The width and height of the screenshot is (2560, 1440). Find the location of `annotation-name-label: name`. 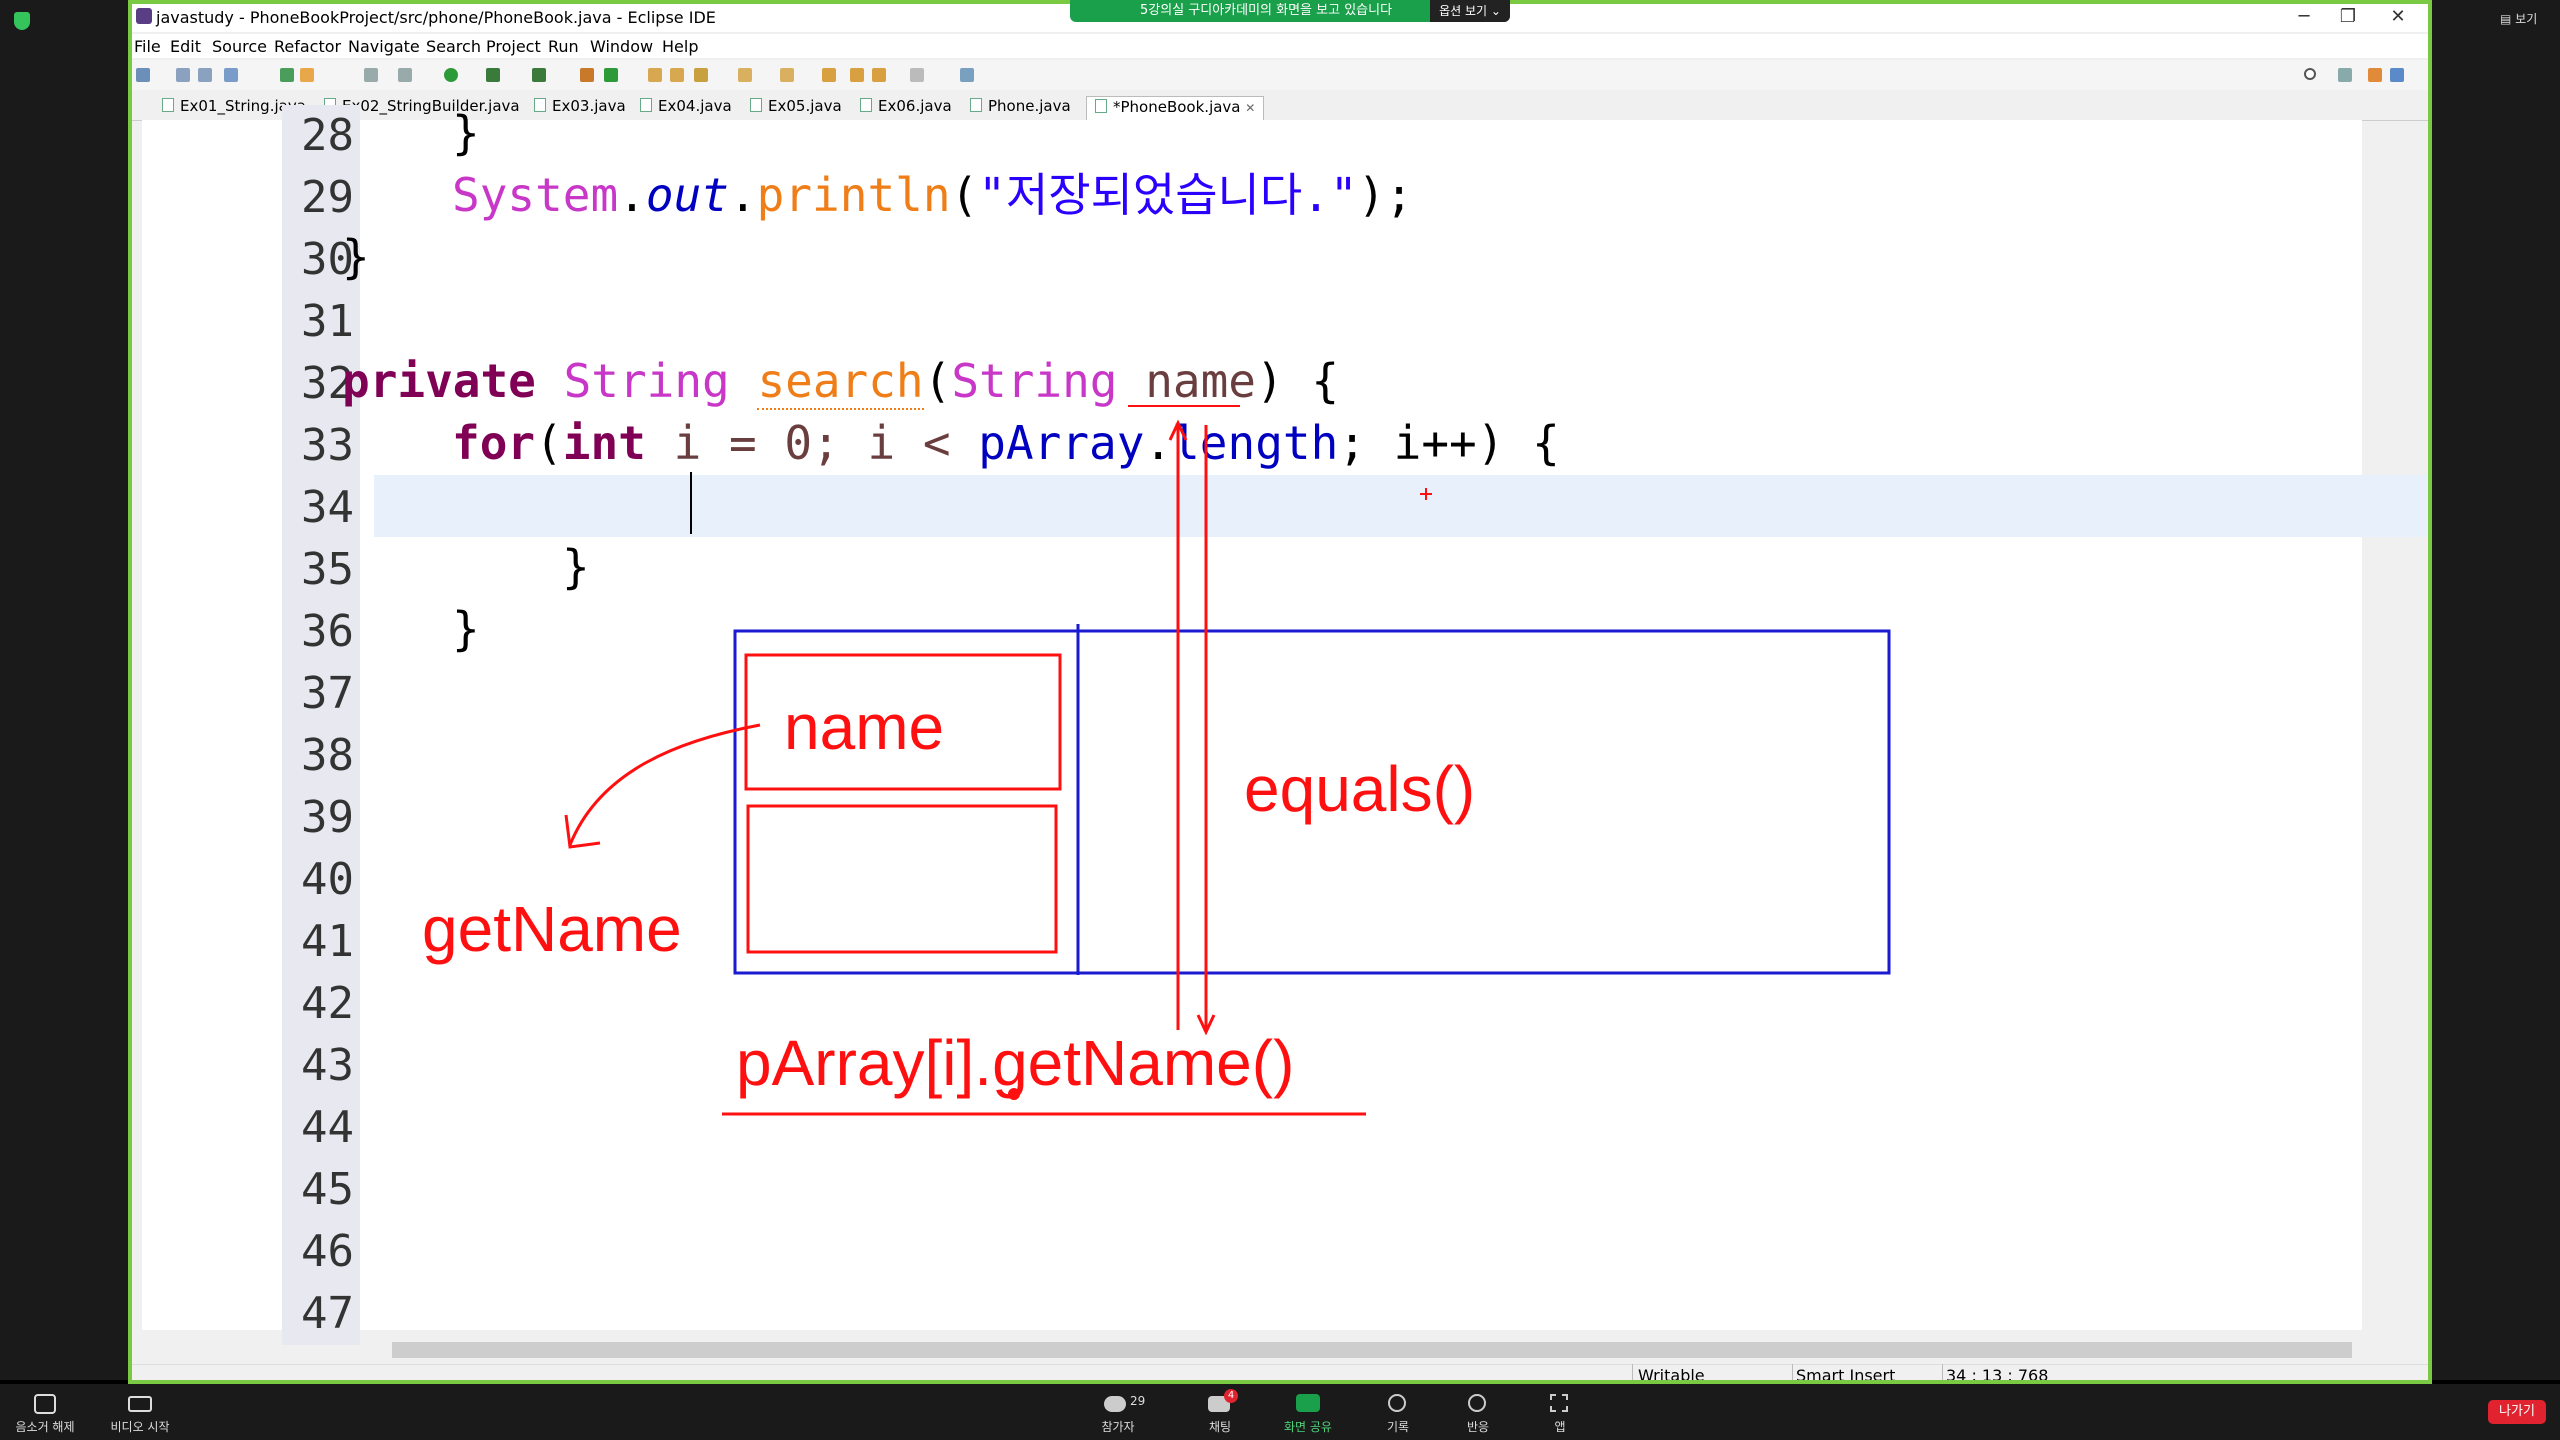

annotation-name-label: name is located at coordinates (864, 727).